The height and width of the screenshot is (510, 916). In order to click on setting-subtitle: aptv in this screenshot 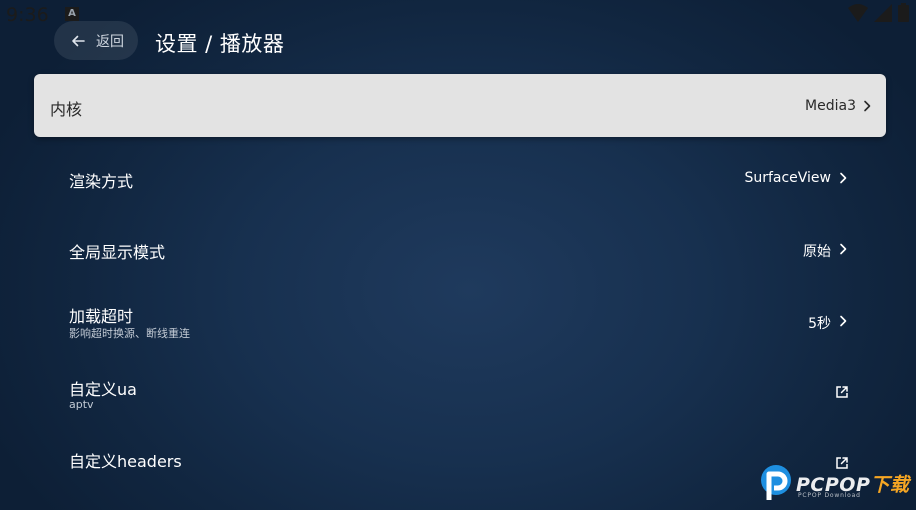, I will do `click(81, 404)`.